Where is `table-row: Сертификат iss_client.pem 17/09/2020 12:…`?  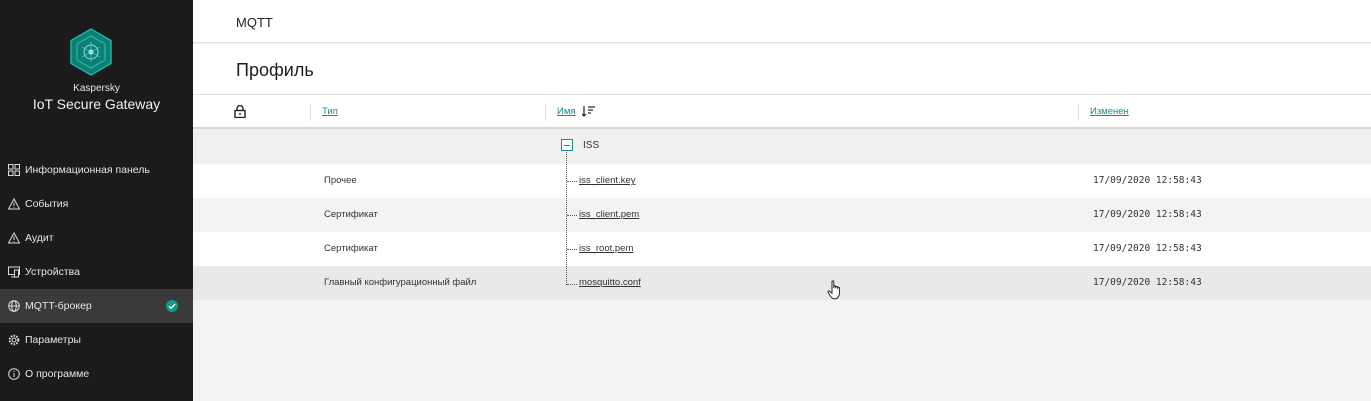 table-row: Сертификат iss_client.pem 17/09/2020 12:… is located at coordinates (782, 215).